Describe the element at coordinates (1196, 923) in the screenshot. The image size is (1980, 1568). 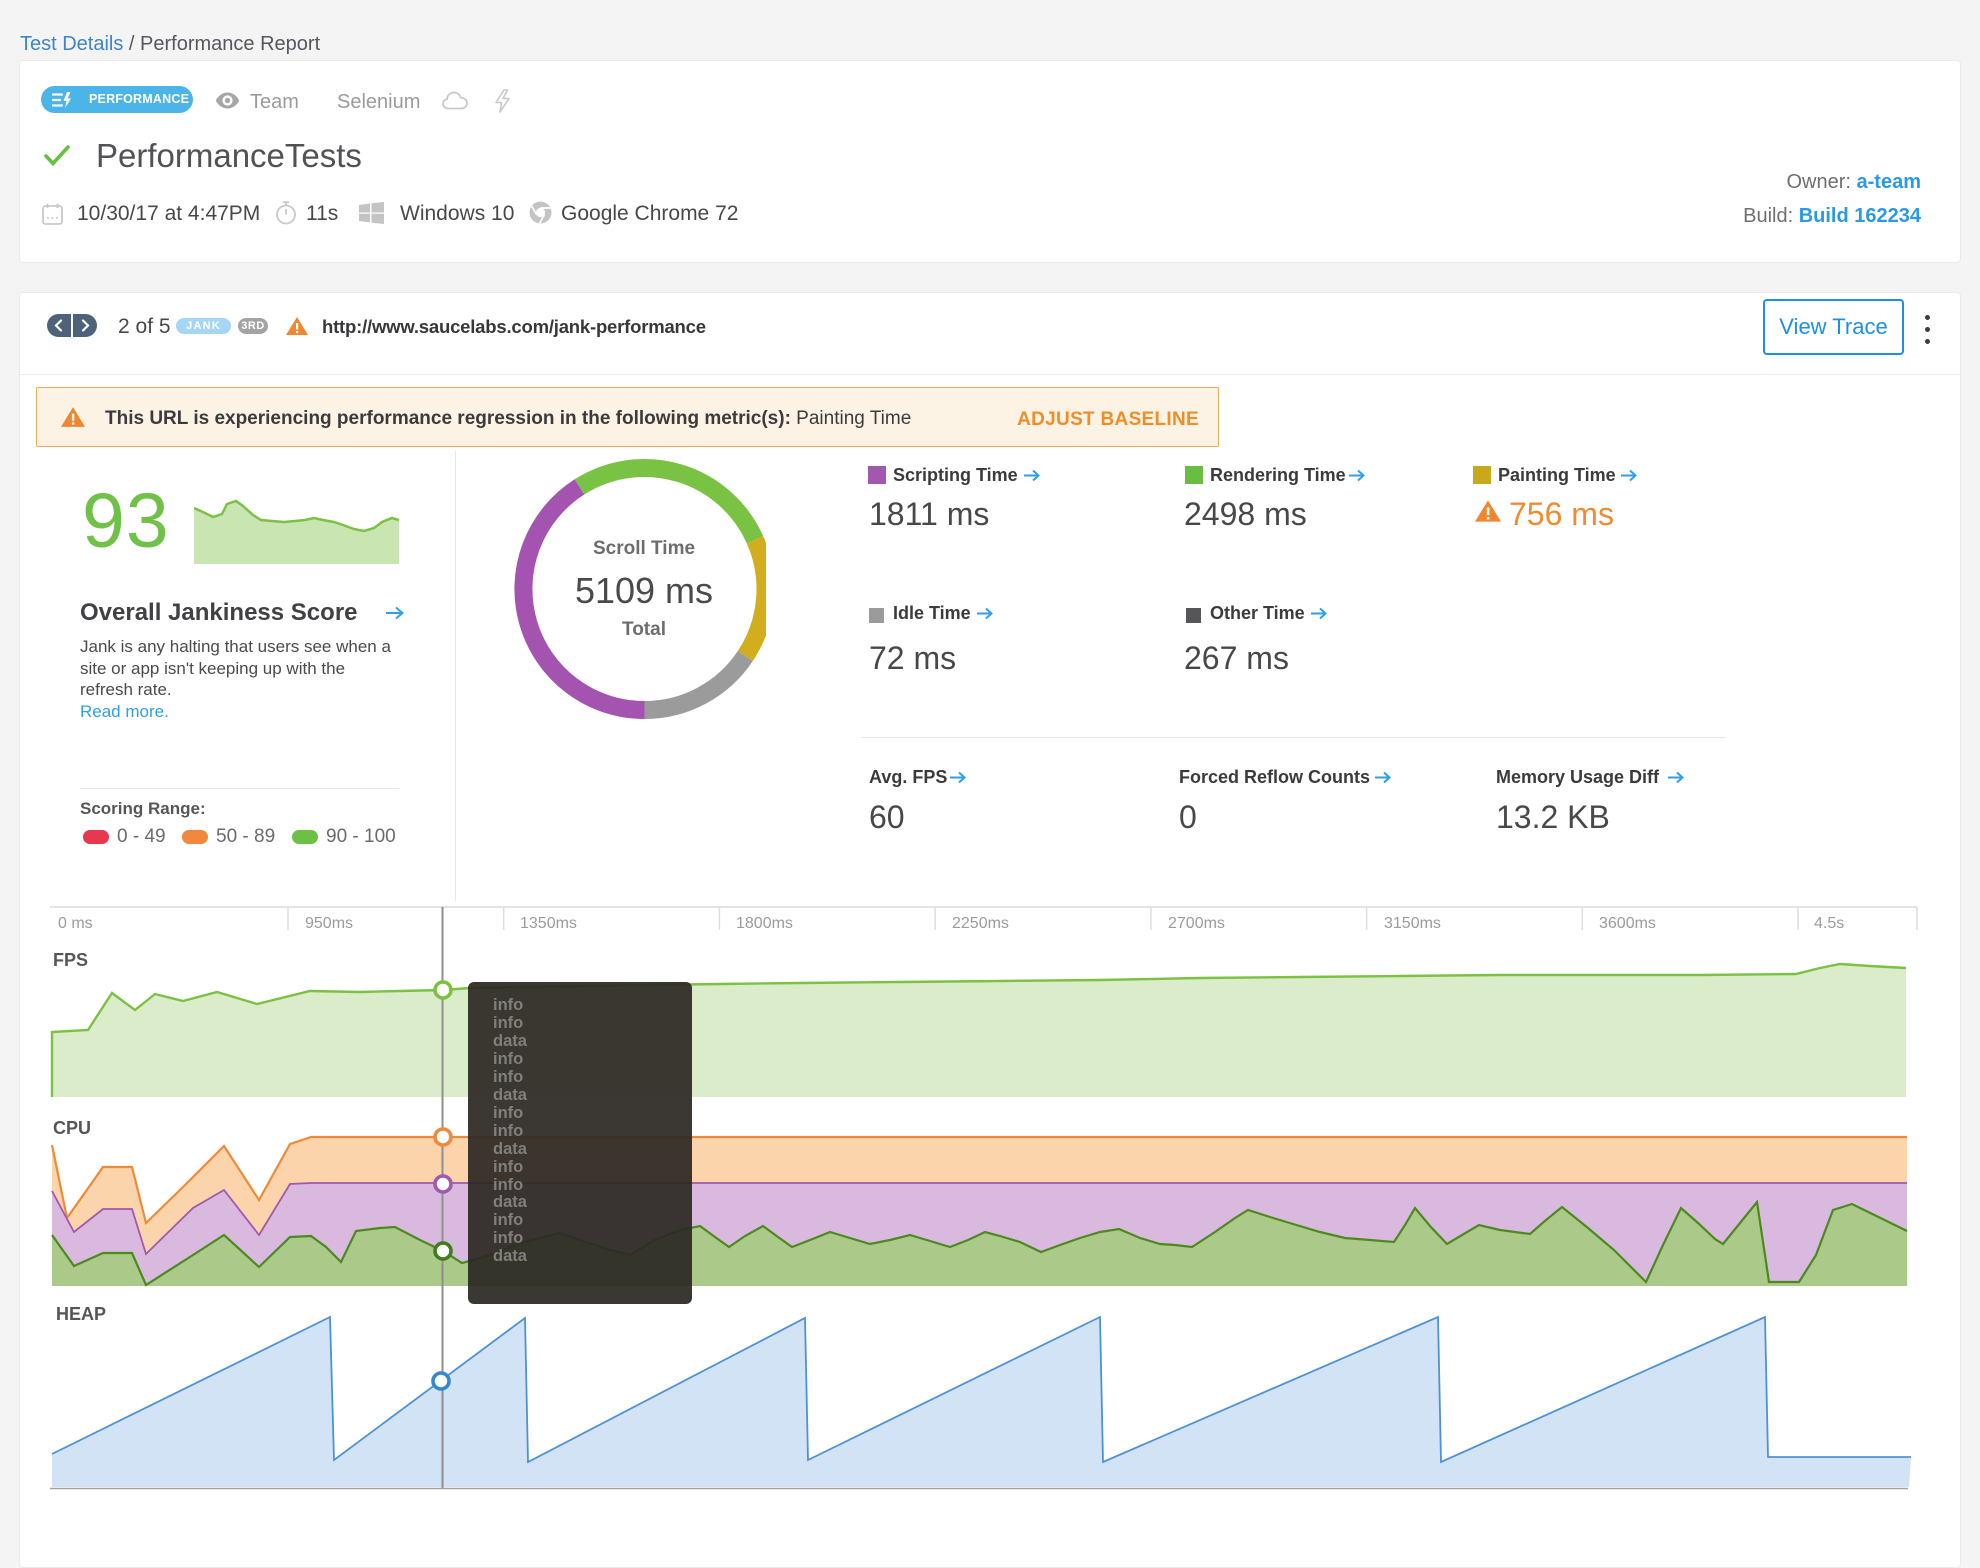
I see `svg-text: 2700ms` at that location.